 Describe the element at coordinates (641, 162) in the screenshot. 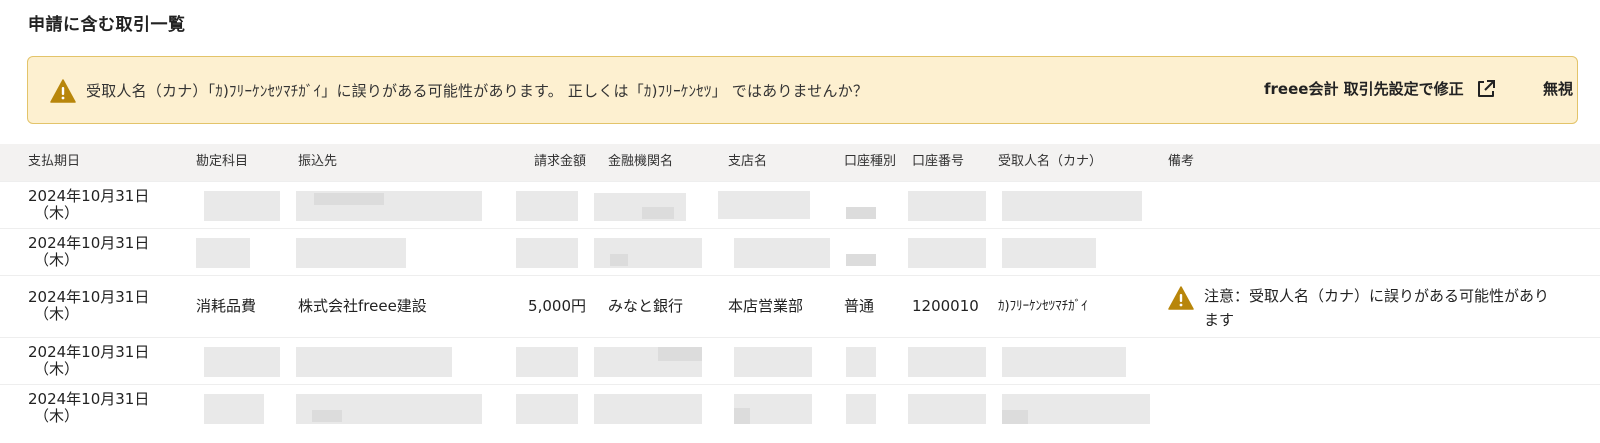

I see `header-bank: 金融機関名` at that location.